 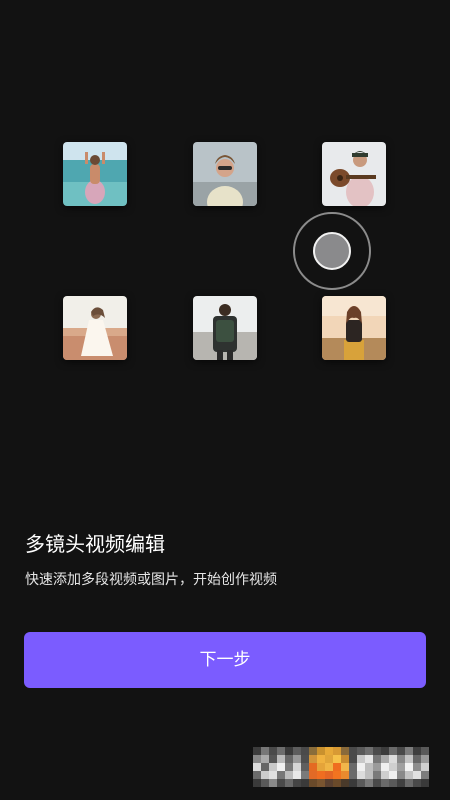 I want to click on photo-thumbnail-beach, so click(x=95, y=174).